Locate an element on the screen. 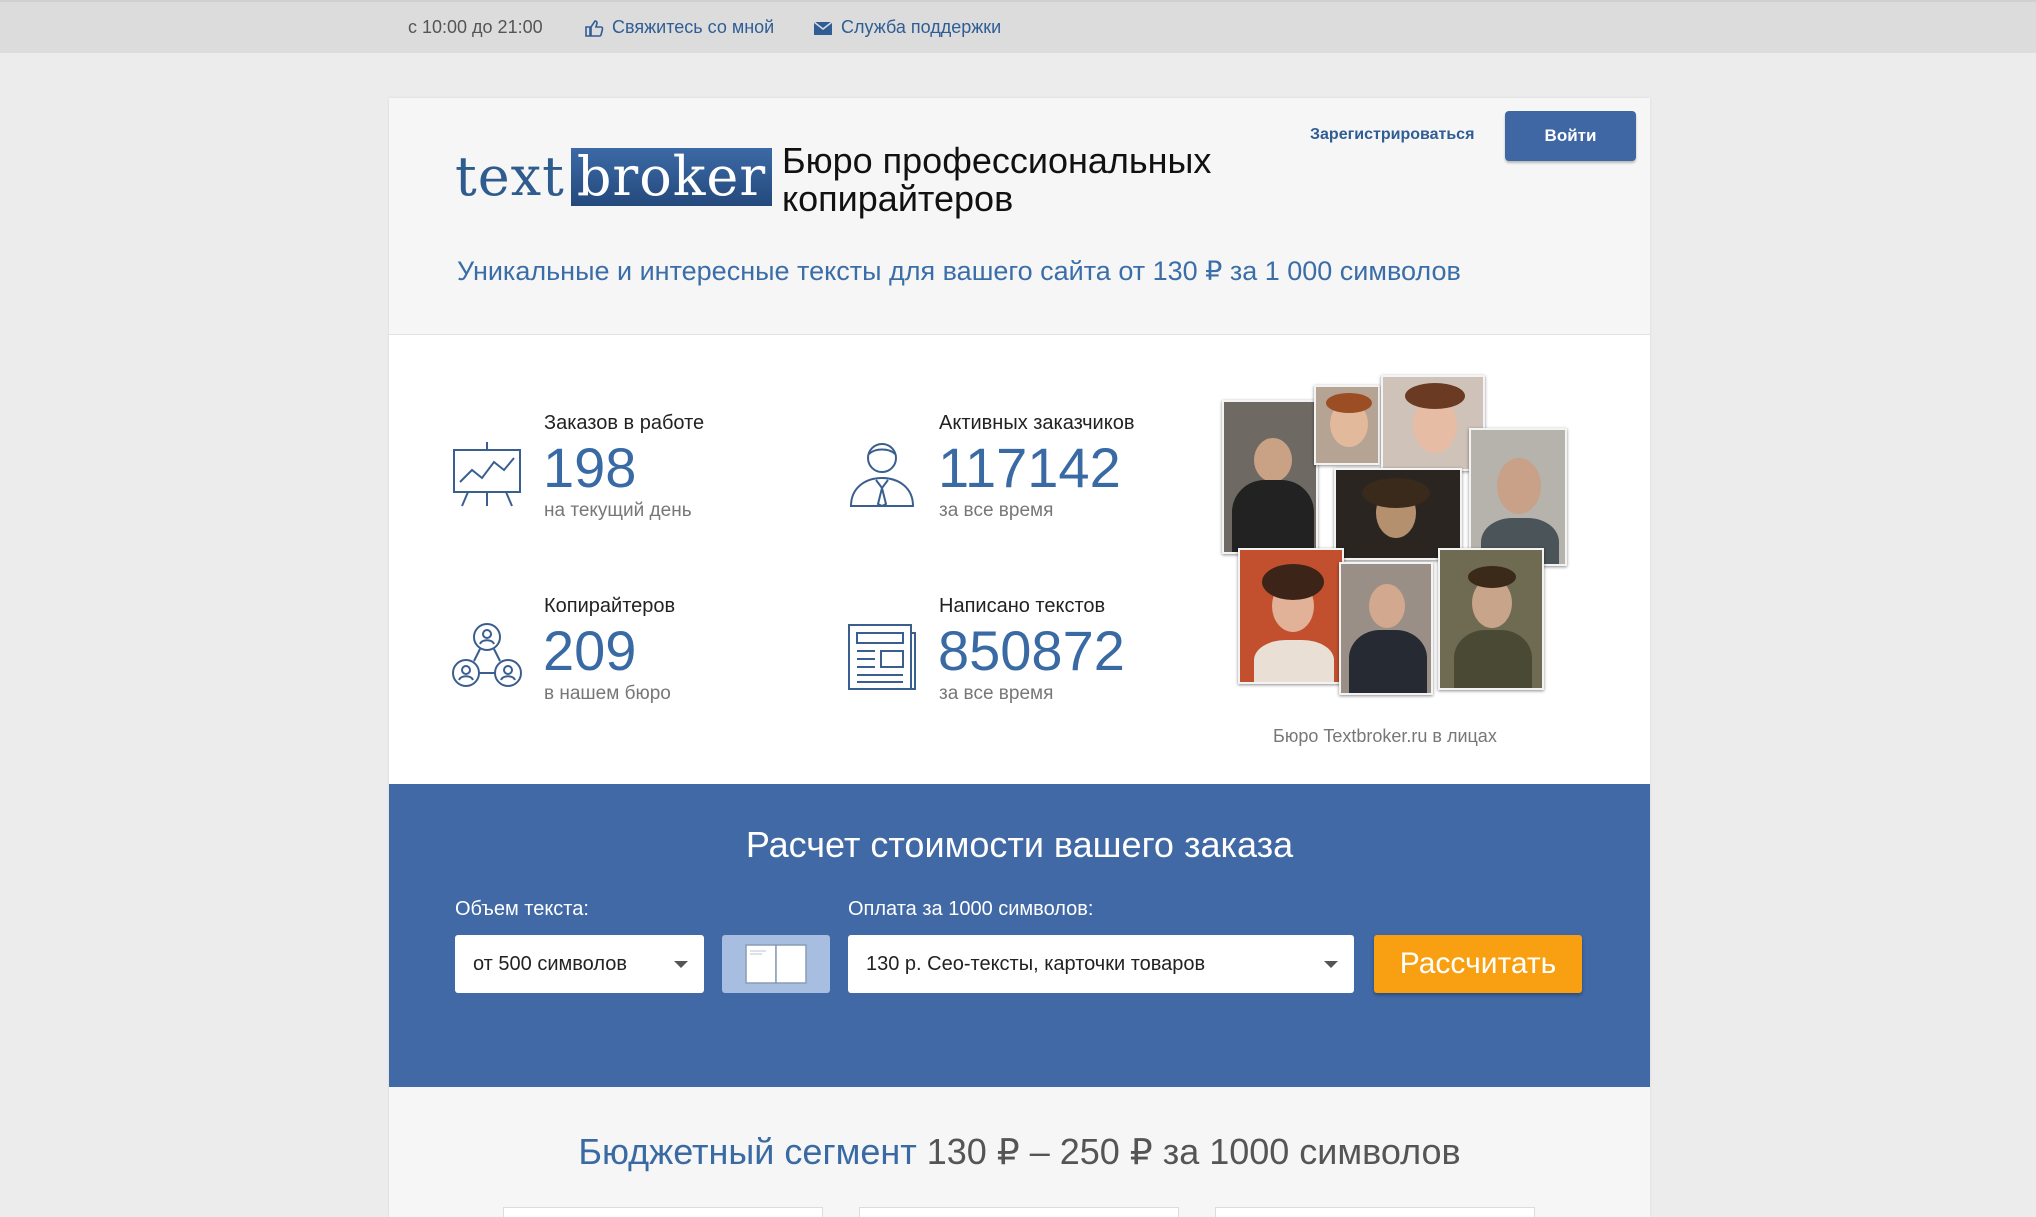  stat-value: 117142 is located at coordinates (1029, 467).